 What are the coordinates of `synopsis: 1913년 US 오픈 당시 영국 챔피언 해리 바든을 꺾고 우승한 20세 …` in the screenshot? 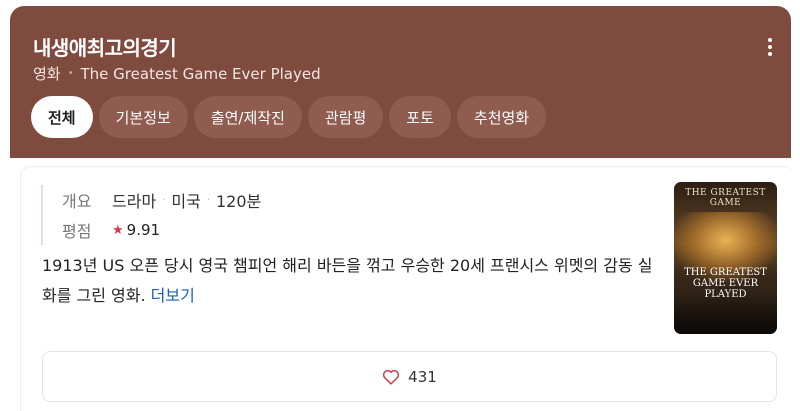 It's located at (349, 281).